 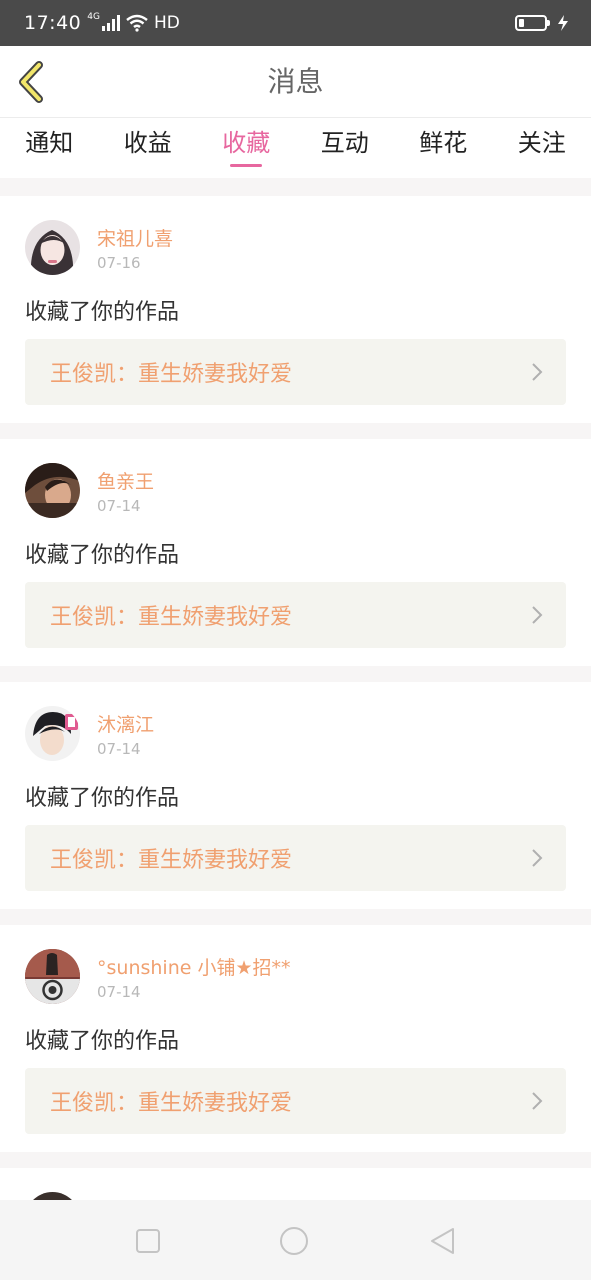 What do you see at coordinates (110, 23) in the screenshot?
I see `signal-icon` at bounding box center [110, 23].